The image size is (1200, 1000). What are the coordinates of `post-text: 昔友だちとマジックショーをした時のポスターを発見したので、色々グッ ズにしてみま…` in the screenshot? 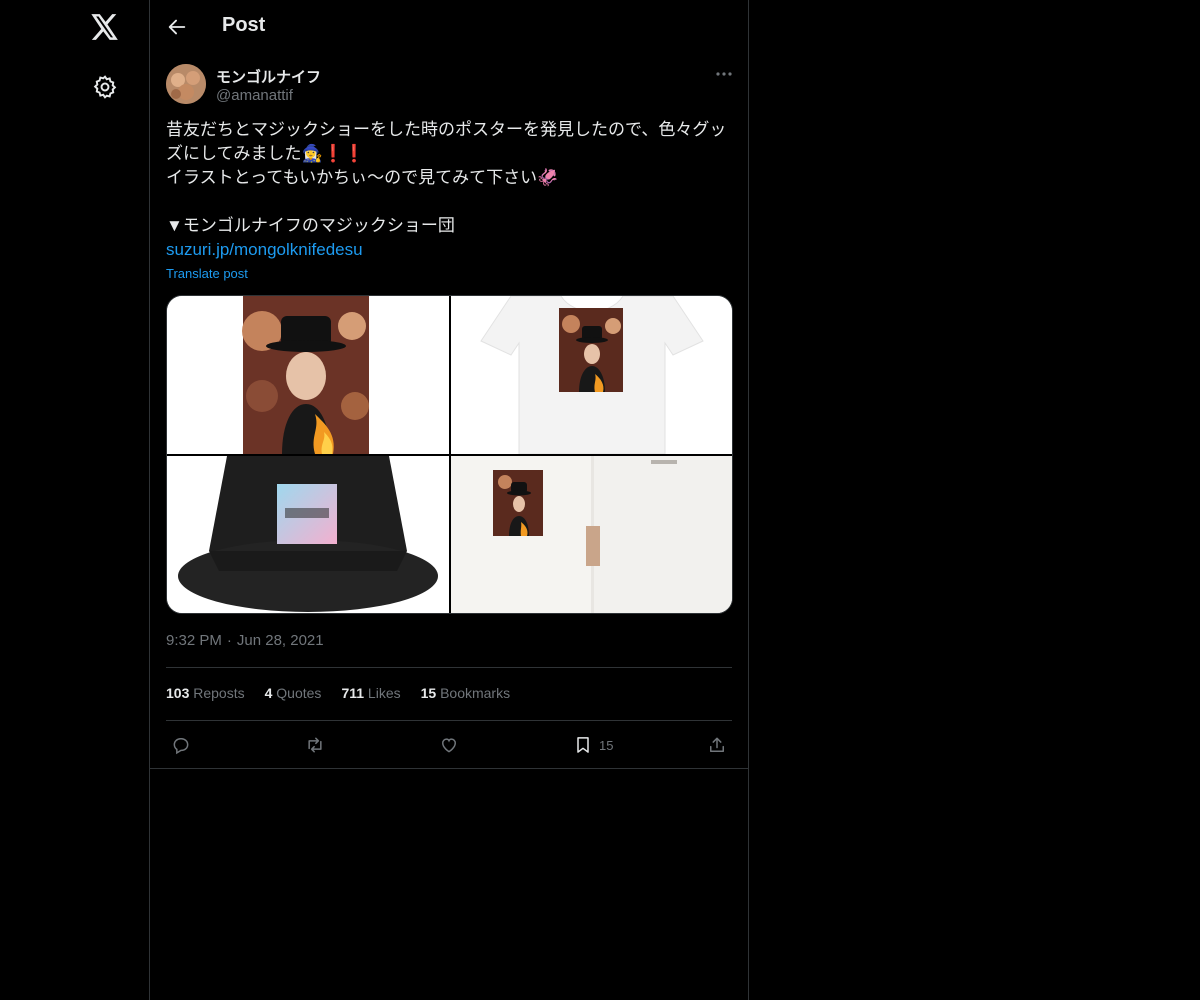 It's located at (451, 190).